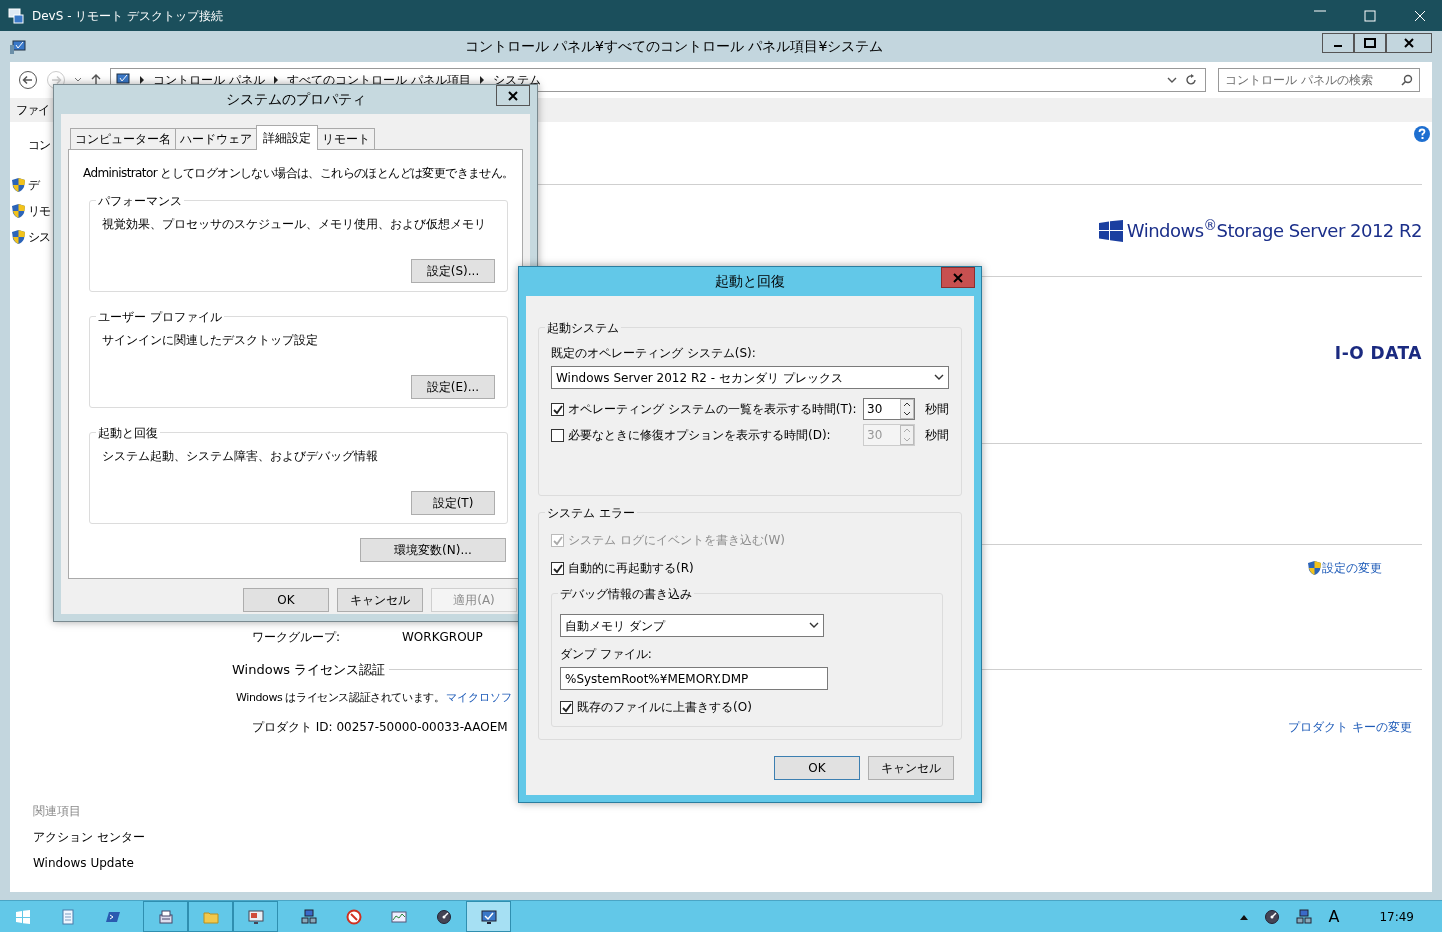 The image size is (1442, 932). What do you see at coordinates (16, 15) in the screenshot?
I see `remote-desktop-icon` at bounding box center [16, 15].